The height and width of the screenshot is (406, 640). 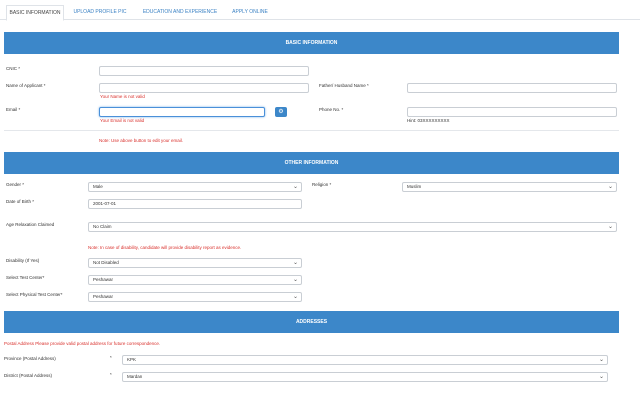 What do you see at coordinates (135, 376) in the screenshot?
I see `district-value: Mardan` at bounding box center [135, 376].